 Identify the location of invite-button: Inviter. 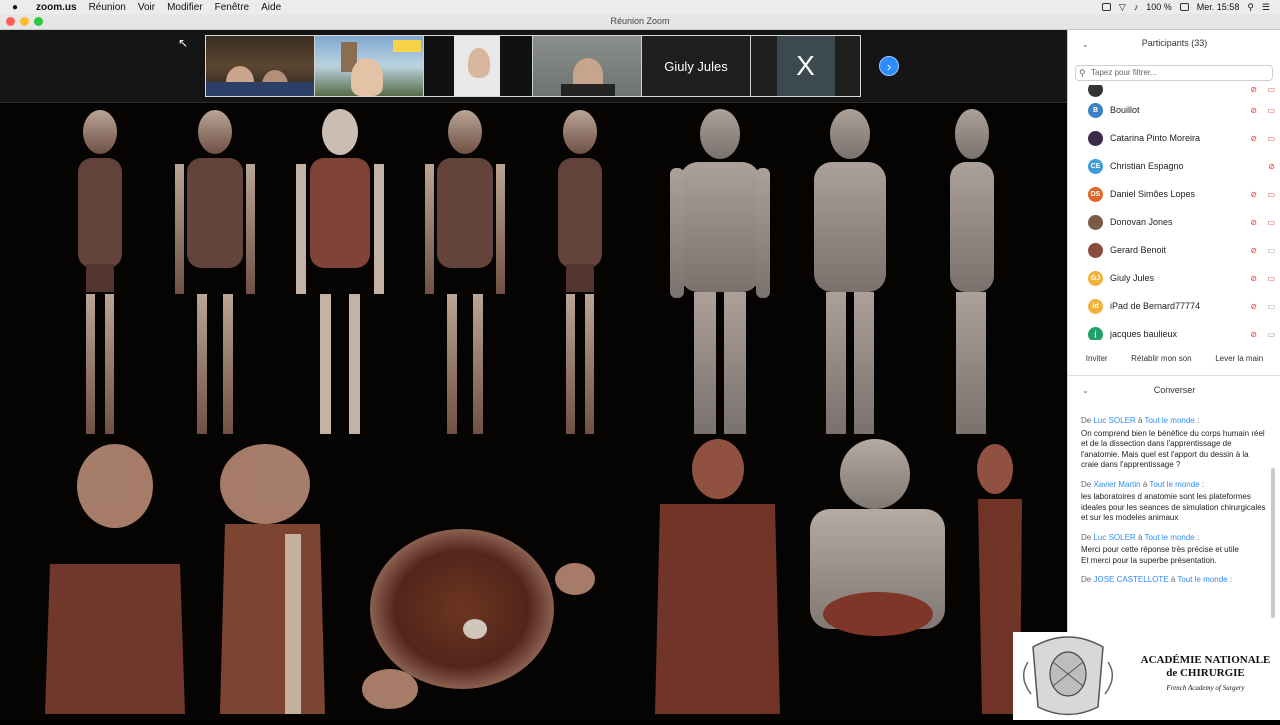
(1097, 358).